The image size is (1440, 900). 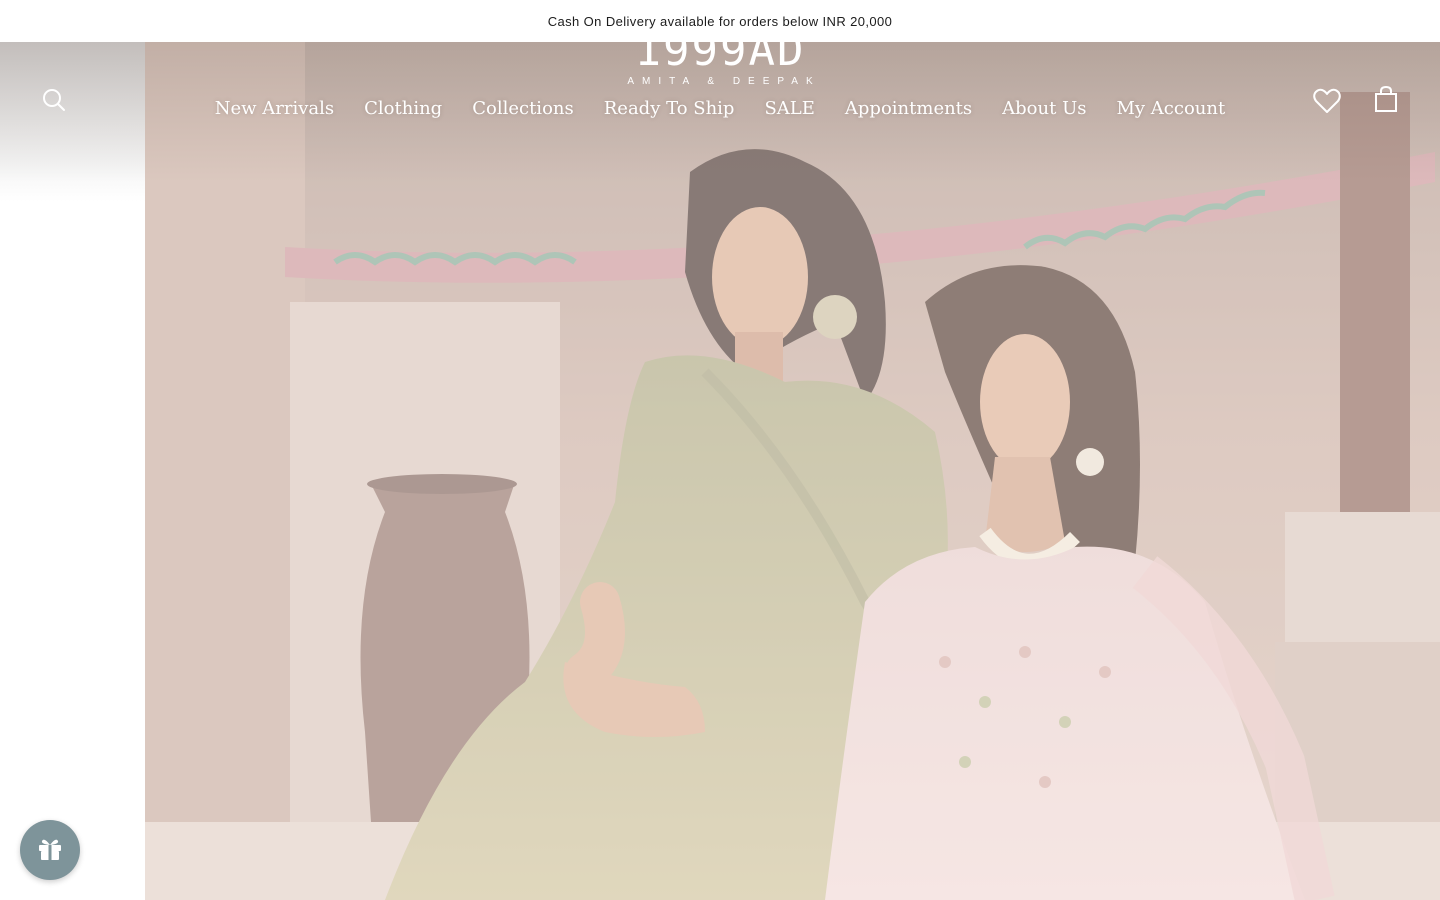 What do you see at coordinates (724, 81) in the screenshot?
I see `logo-tagline: AMITA & DEEPAK` at bounding box center [724, 81].